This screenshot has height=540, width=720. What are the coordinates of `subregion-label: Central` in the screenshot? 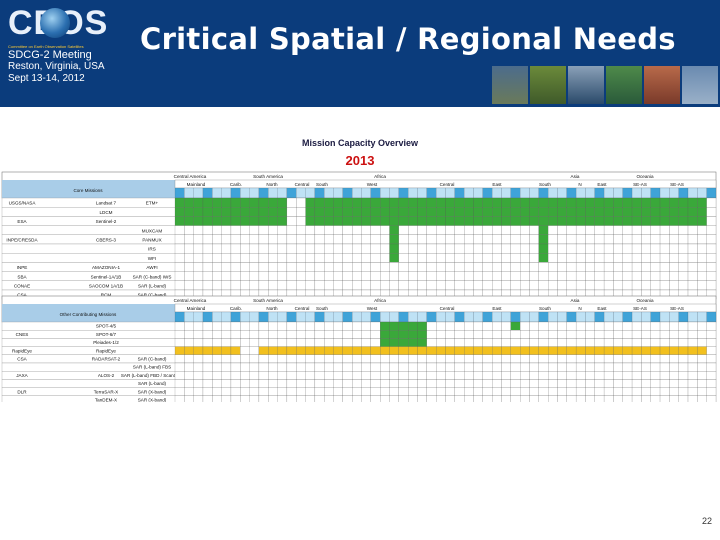 It's located at (447, 308).